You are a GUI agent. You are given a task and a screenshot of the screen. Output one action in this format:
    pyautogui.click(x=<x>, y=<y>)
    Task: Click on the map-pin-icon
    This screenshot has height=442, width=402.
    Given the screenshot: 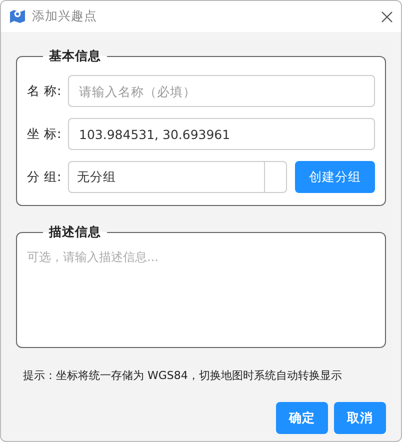 What is the action you would take?
    pyautogui.click(x=17, y=16)
    